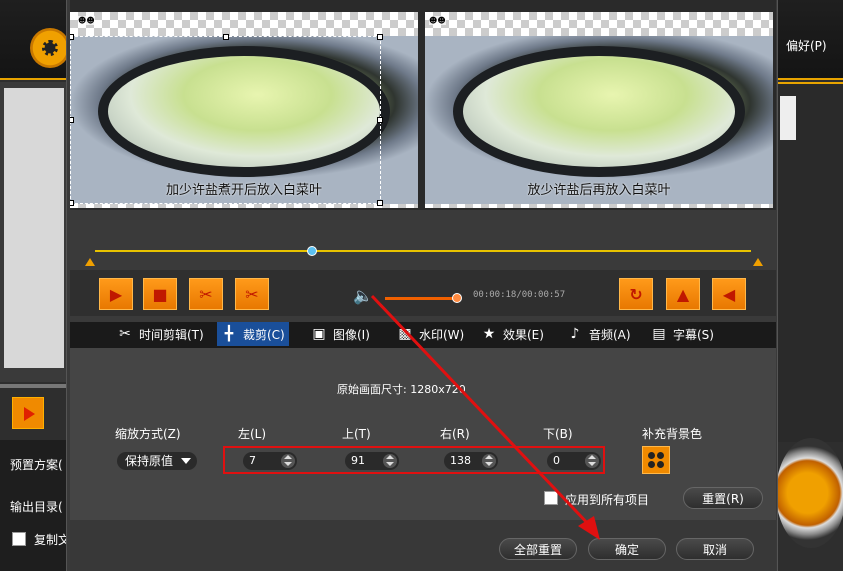 Image resolution: width=843 pixels, height=571 pixels. Describe the element at coordinates (148, 434) in the screenshot. I see `zoom-mode-label: 缩放方式(Z)` at that location.